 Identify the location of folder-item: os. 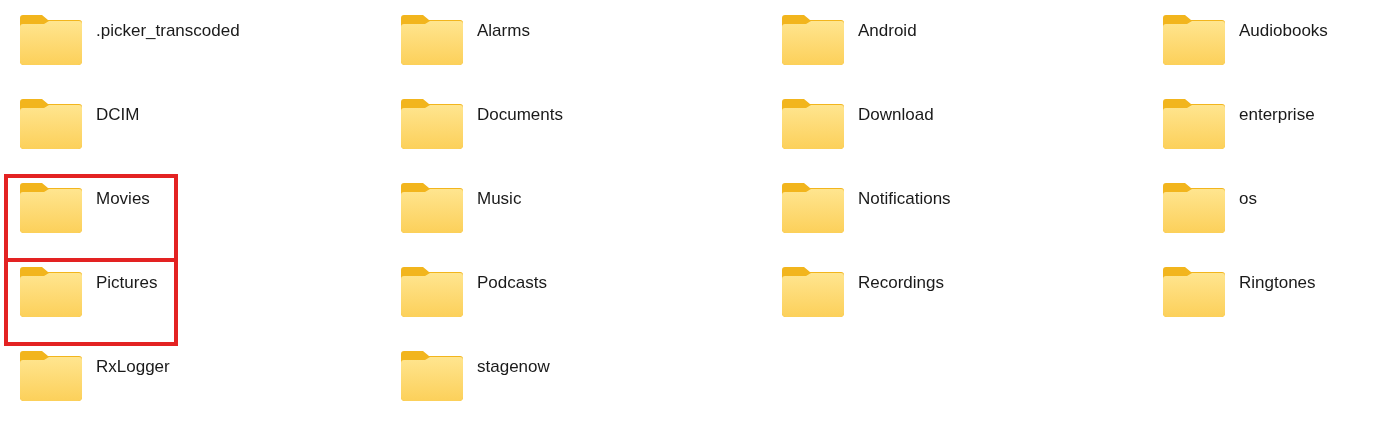
(1210, 208).